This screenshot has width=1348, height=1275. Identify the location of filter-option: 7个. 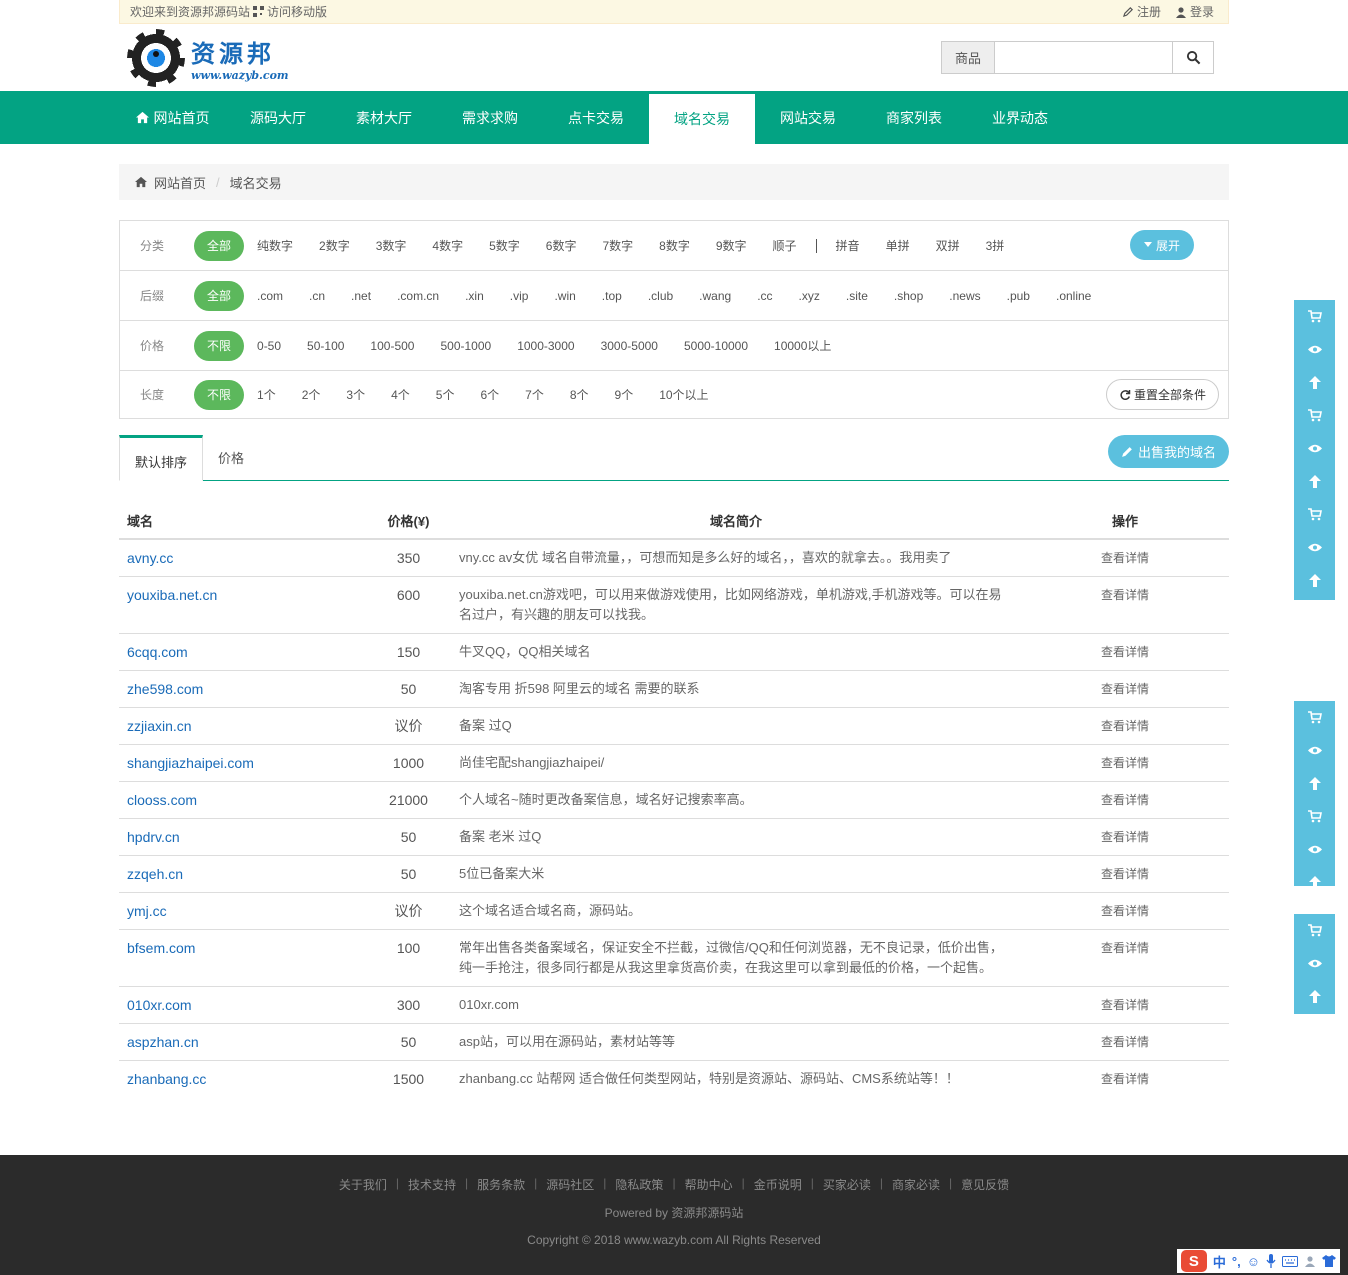
(534, 395).